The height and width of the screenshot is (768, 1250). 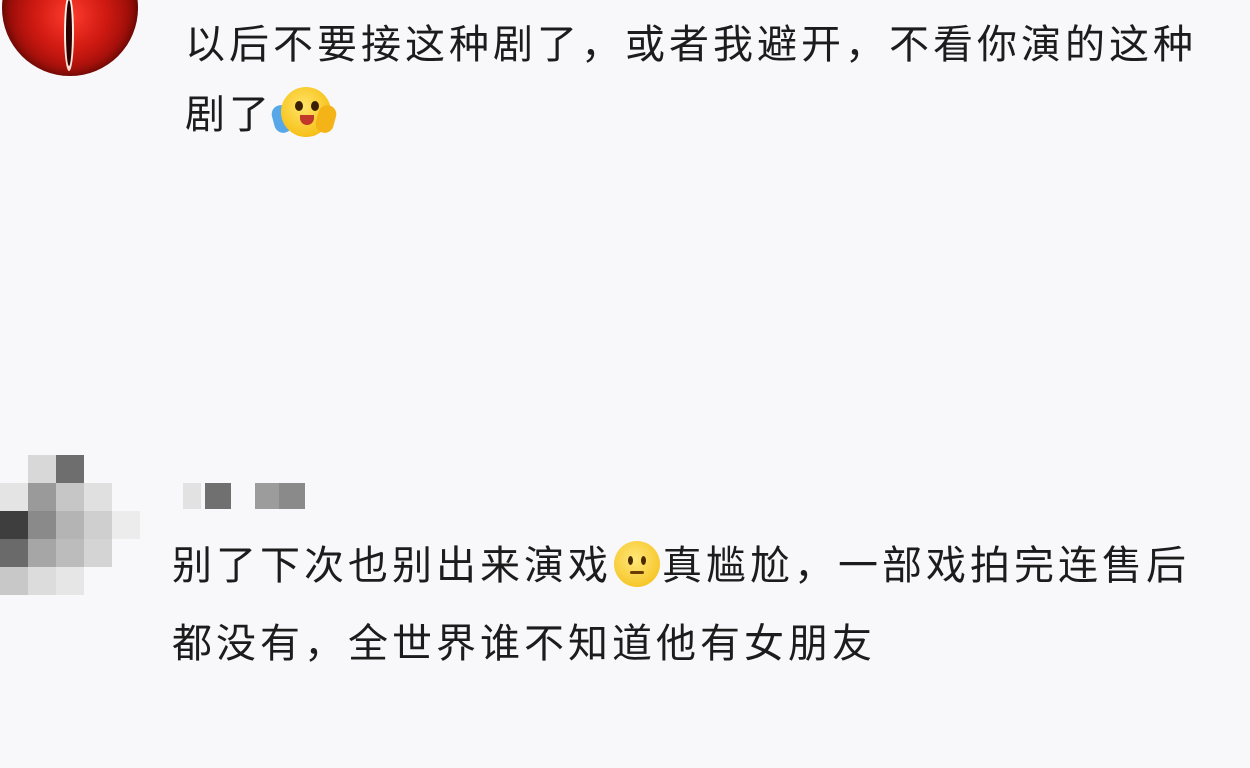 I want to click on comment-text-part: 别了下次也别出来演戏, so click(x=392, y=566).